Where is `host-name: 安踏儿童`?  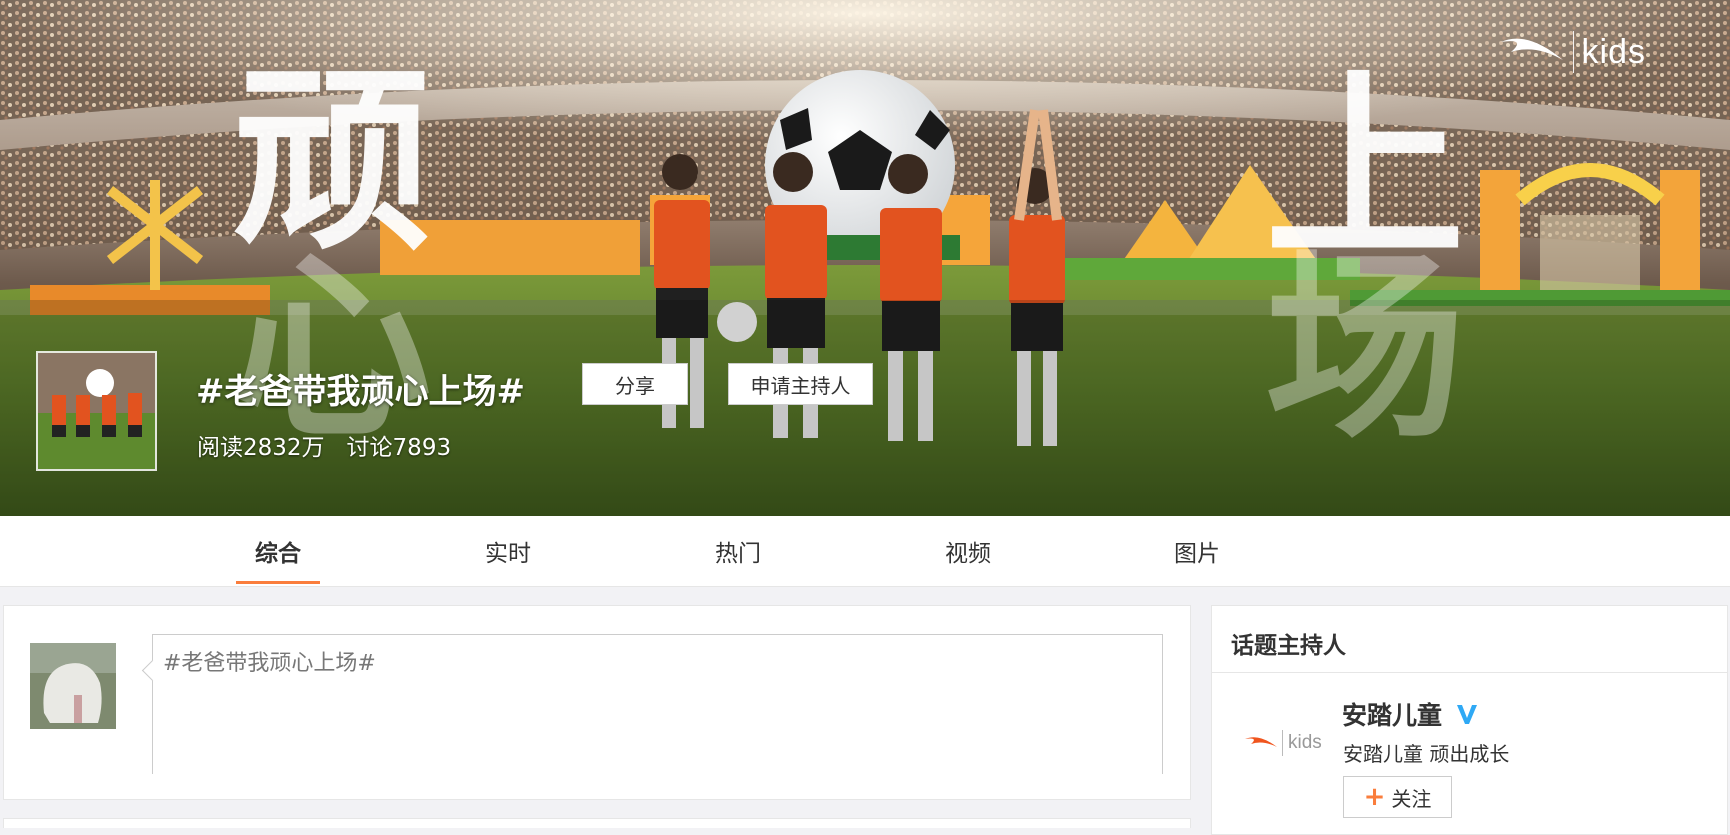 host-name: 安踏儿童 is located at coordinates (1411, 714).